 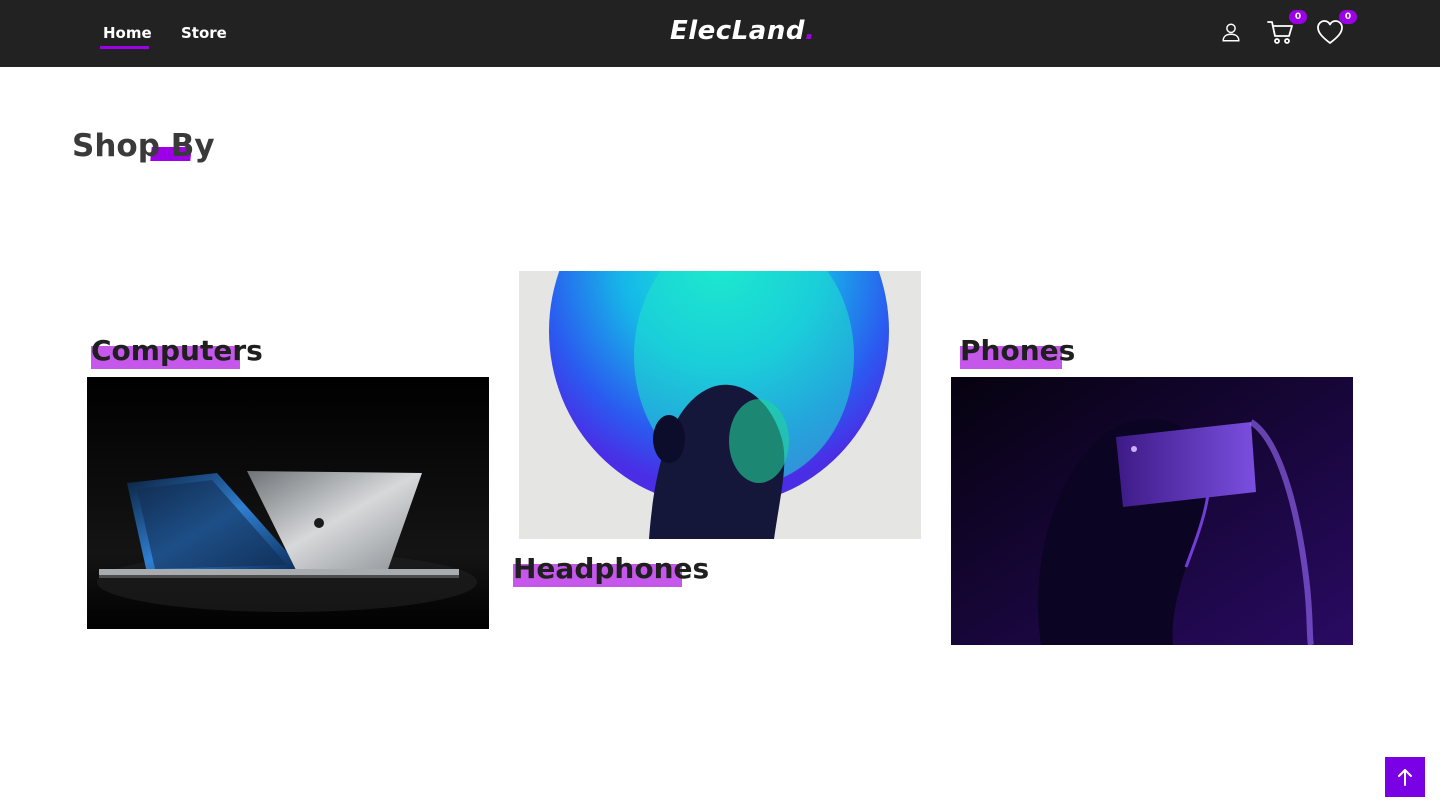 I want to click on cart-count-badge: 0, so click(x=1298, y=17).